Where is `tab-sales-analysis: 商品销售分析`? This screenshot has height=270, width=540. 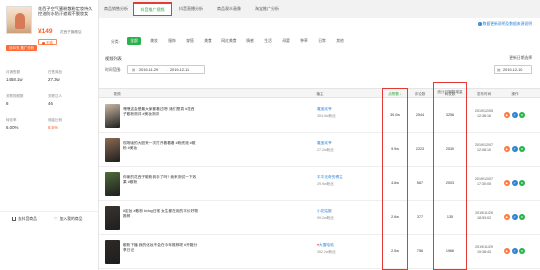 tab-sales-analysis: 商品销售分析 is located at coordinates (116, 9).